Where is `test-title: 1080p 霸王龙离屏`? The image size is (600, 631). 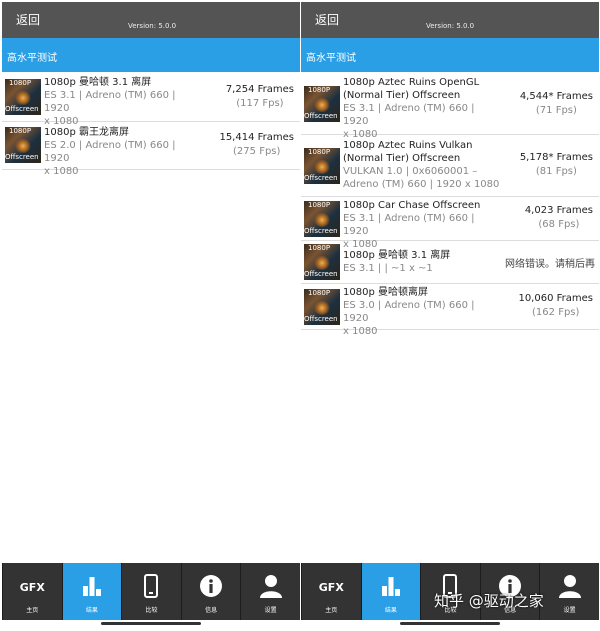
test-title: 1080p 霸王龙离屏 is located at coordinates (86, 132).